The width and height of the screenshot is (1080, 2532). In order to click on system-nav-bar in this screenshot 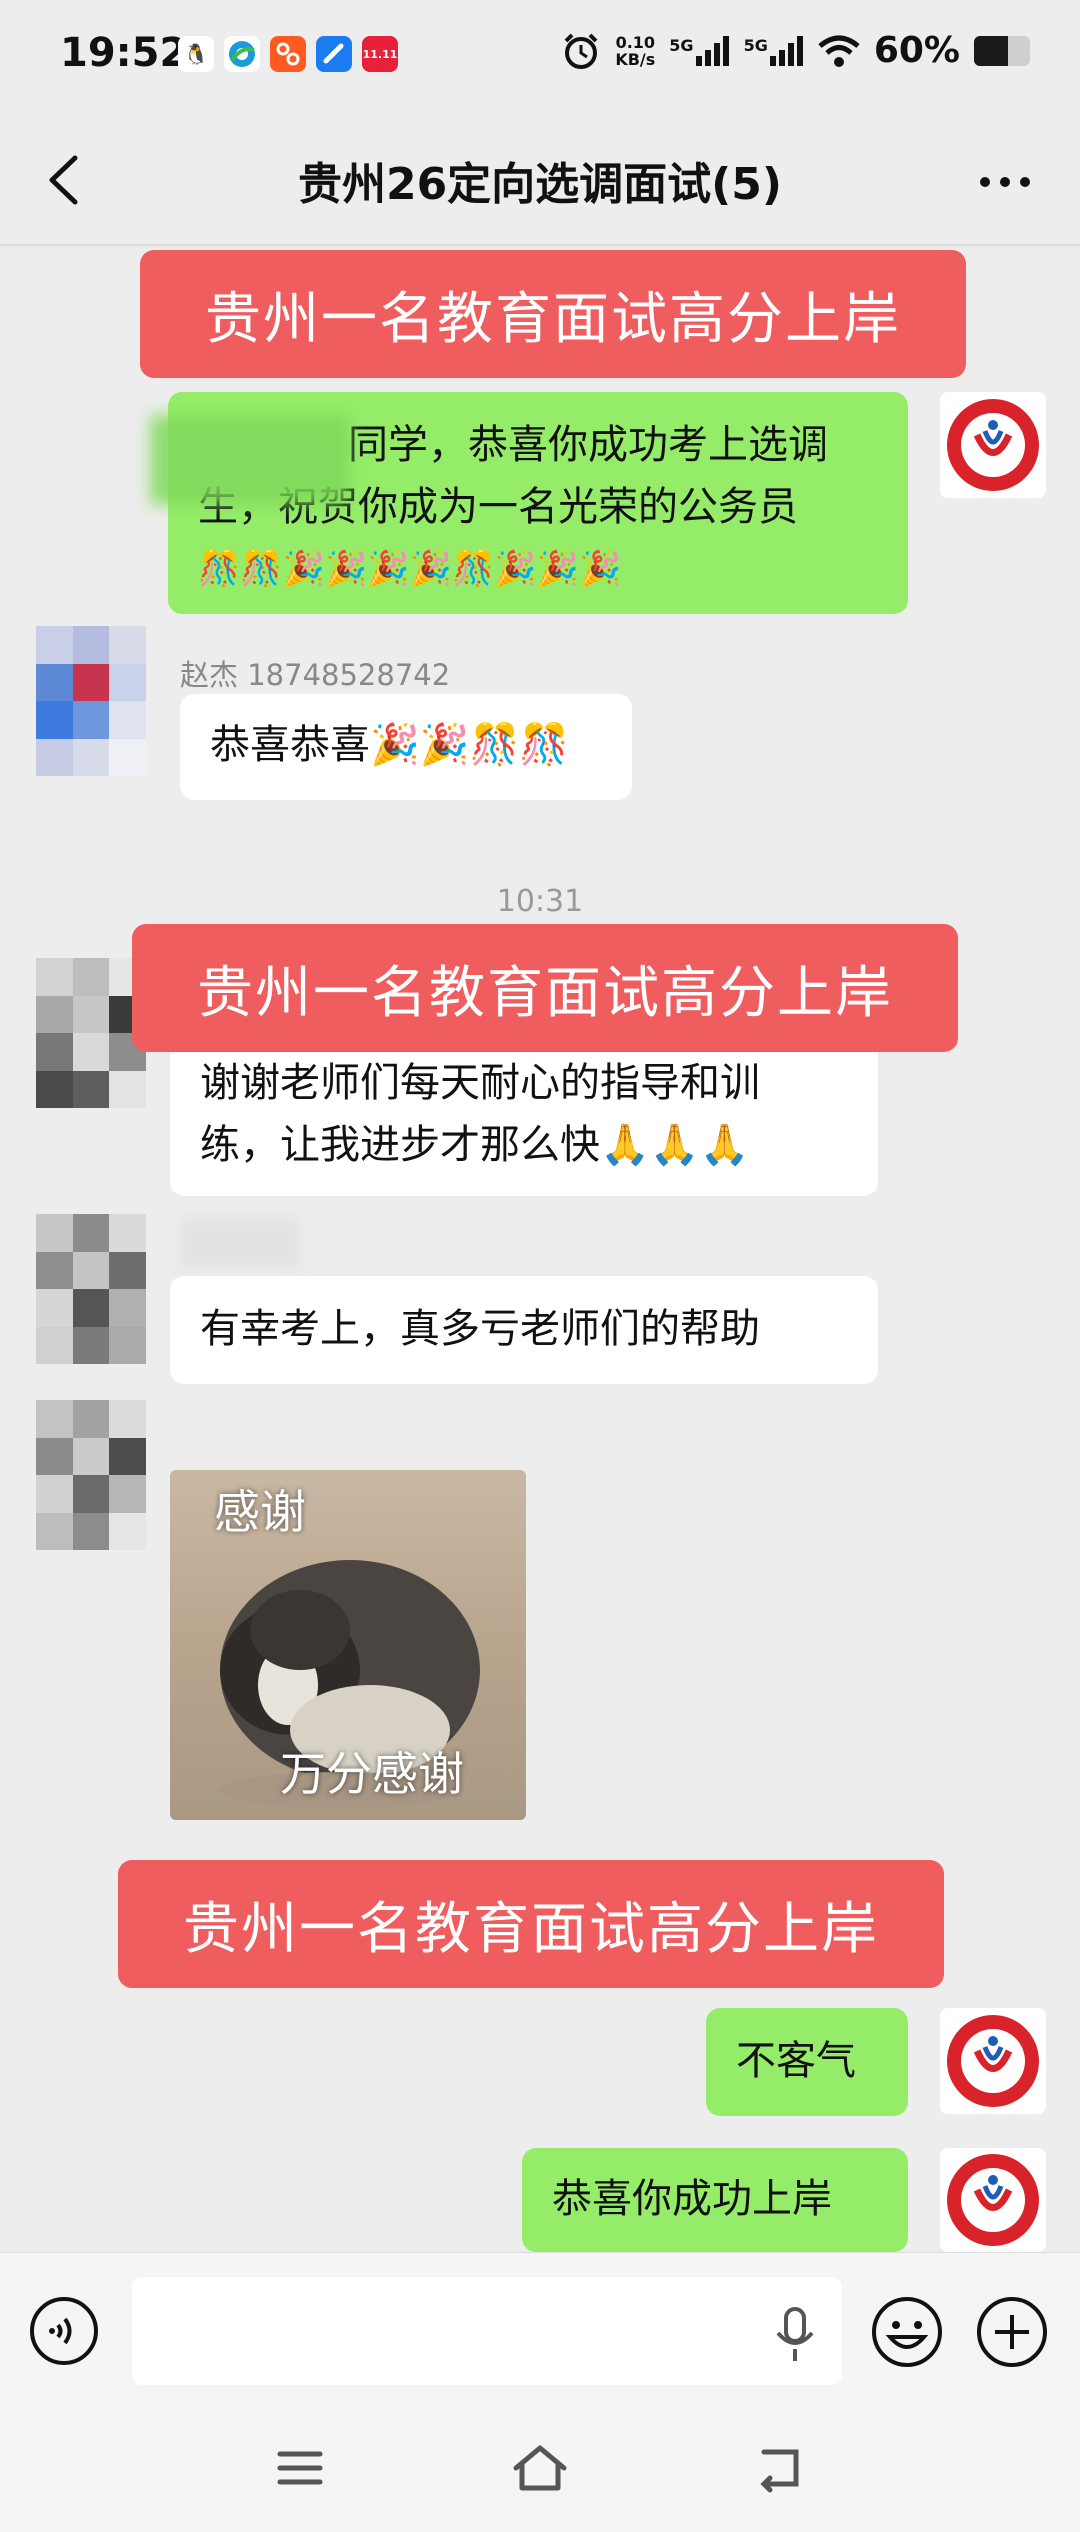, I will do `click(540, 2468)`.